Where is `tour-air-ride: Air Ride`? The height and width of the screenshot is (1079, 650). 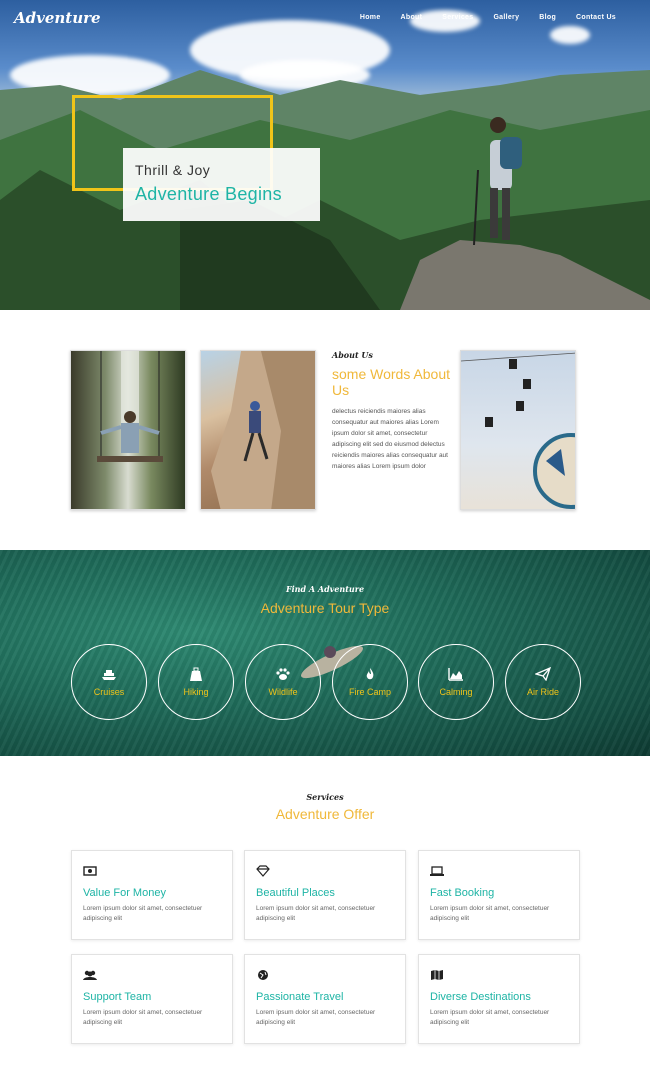
tour-air-ride: Air Ride is located at coordinates (543, 682).